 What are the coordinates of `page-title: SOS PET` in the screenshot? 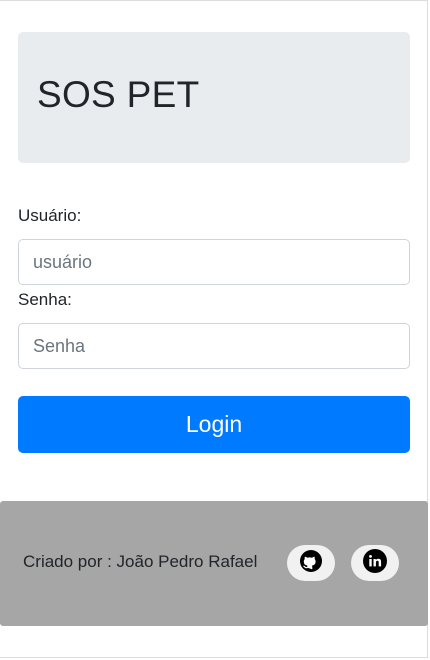 It's located at (118, 94).